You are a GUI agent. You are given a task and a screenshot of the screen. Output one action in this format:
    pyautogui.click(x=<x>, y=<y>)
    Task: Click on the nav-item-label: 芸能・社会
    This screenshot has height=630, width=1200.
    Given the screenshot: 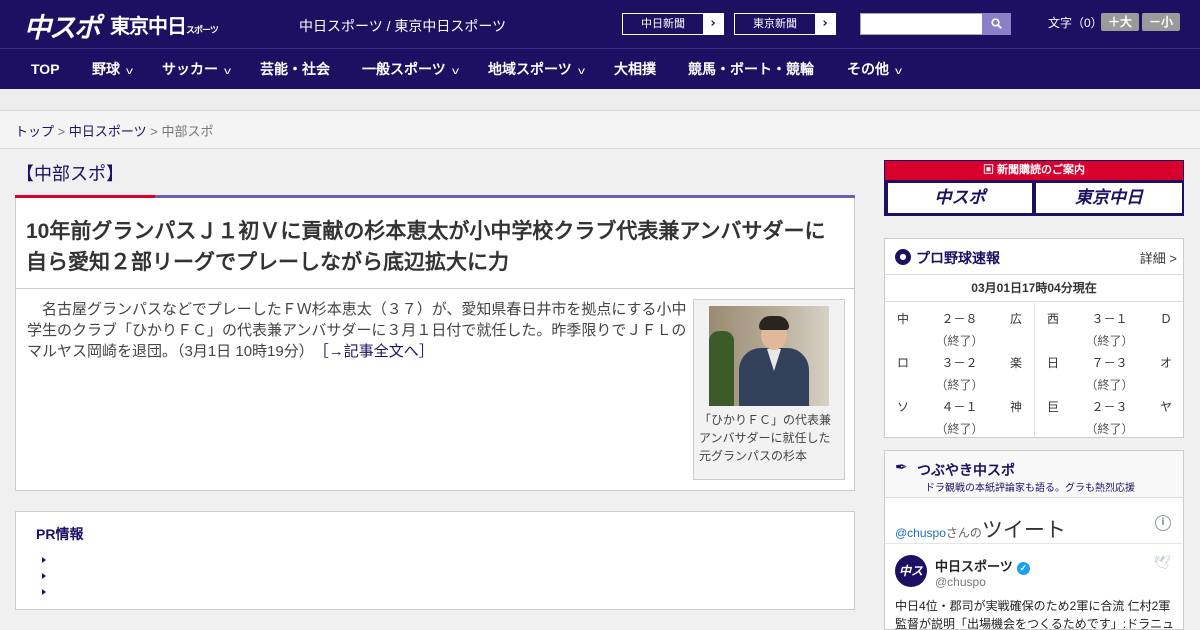 What is the action you would take?
    pyautogui.click(x=295, y=69)
    